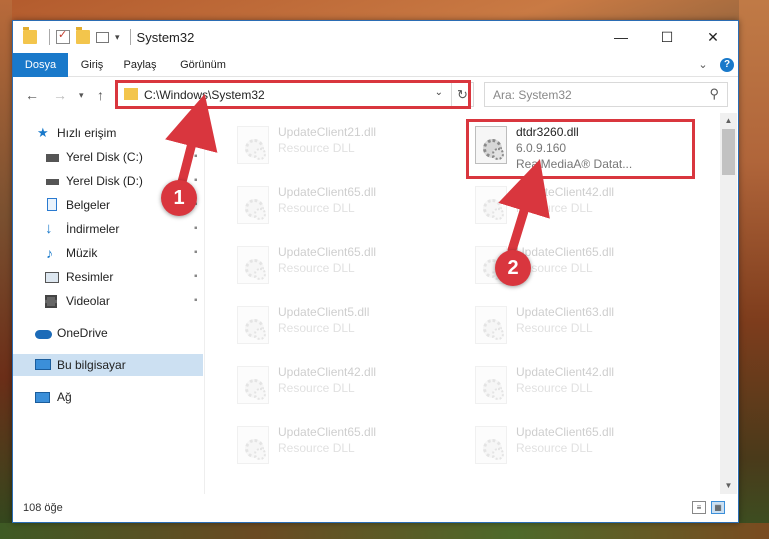 The height and width of the screenshot is (539, 769). I want to click on sidebar-item-label: Ağ, so click(64, 397).